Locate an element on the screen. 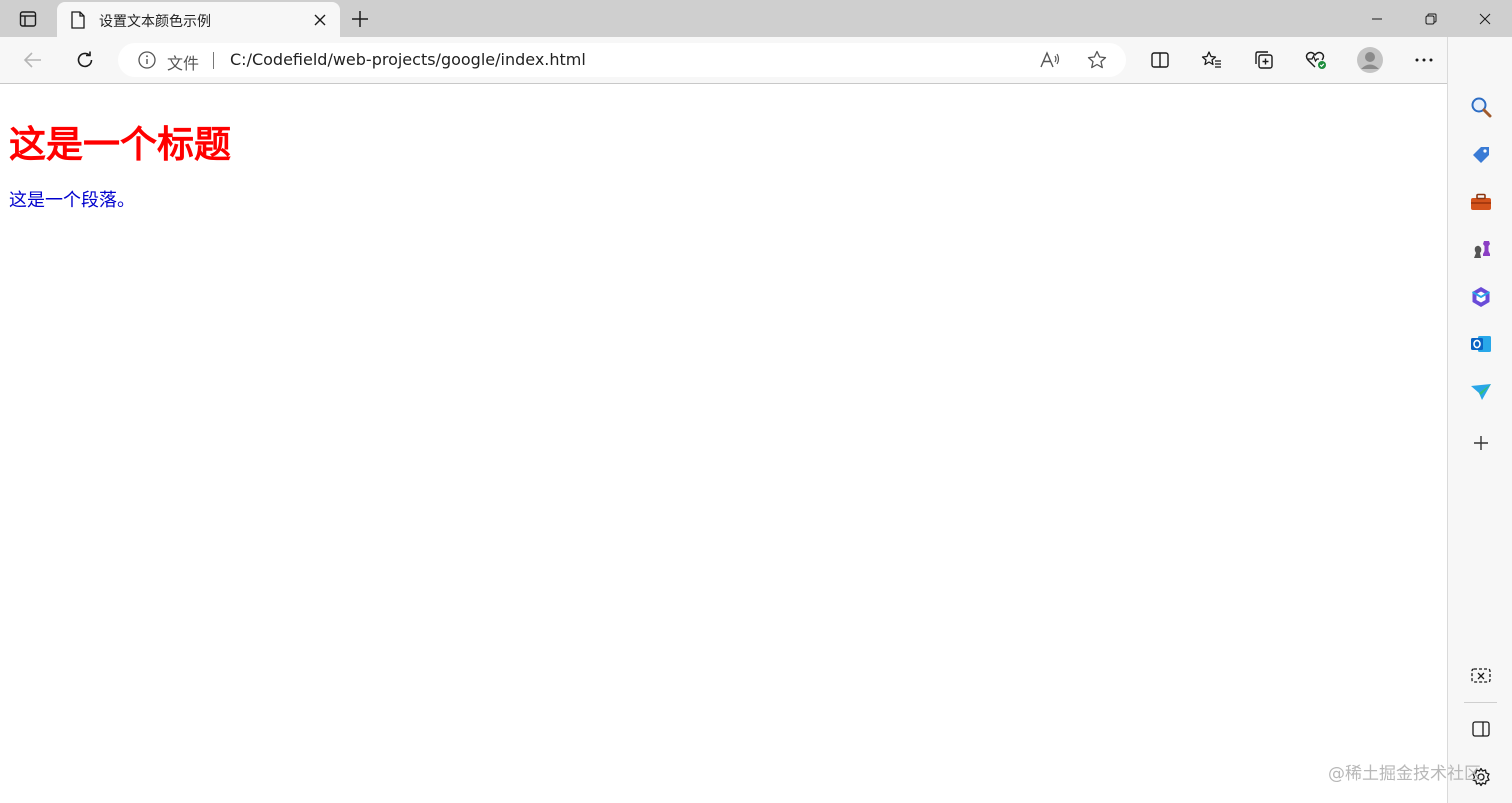 This screenshot has height=803, width=1512. more-icon is located at coordinates (1424, 60).